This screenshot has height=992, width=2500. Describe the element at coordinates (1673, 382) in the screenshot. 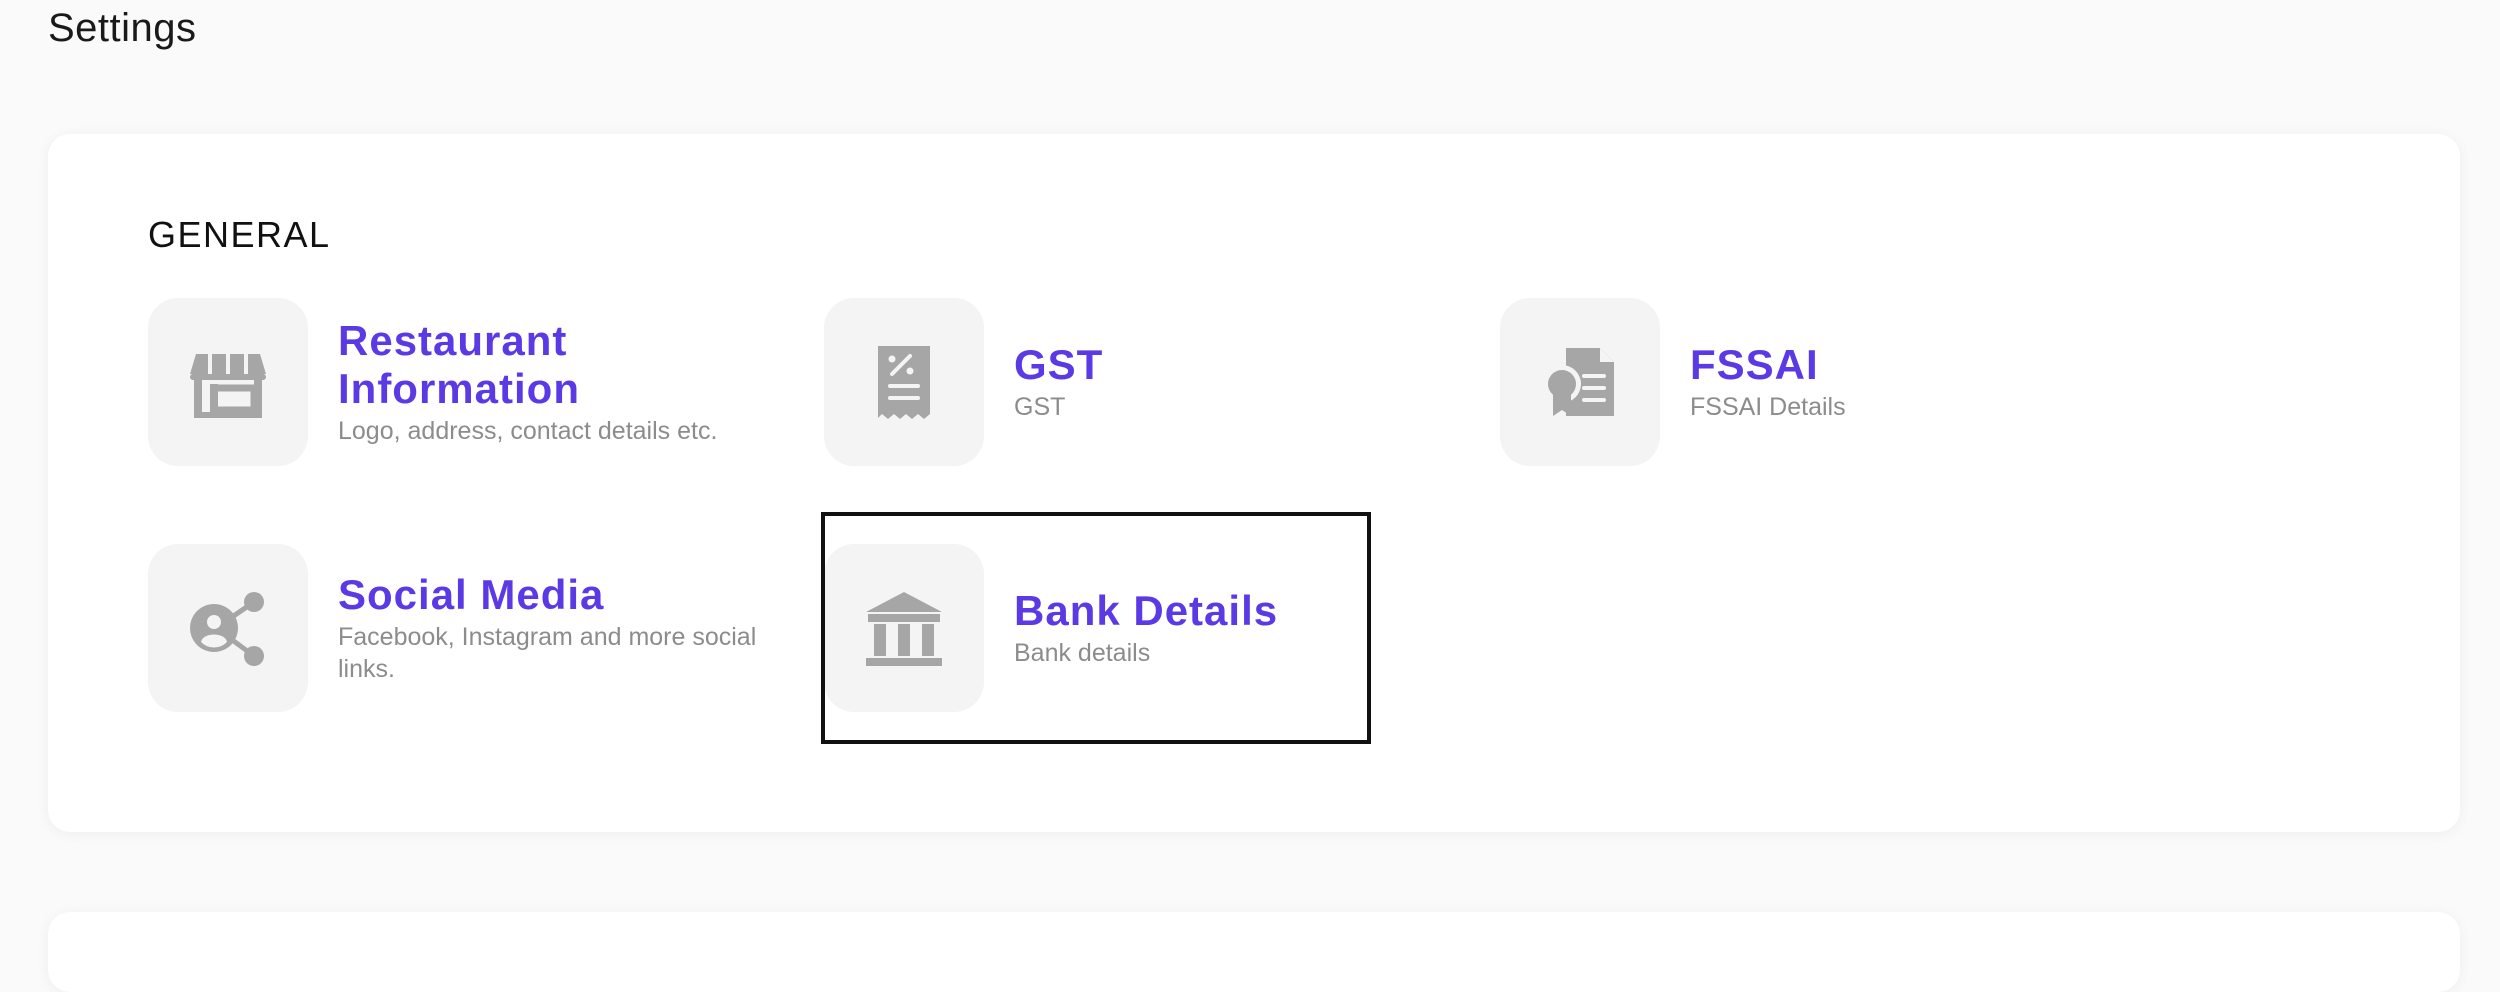

I see `fssai-tile: FSSAI FSSAI Details` at that location.